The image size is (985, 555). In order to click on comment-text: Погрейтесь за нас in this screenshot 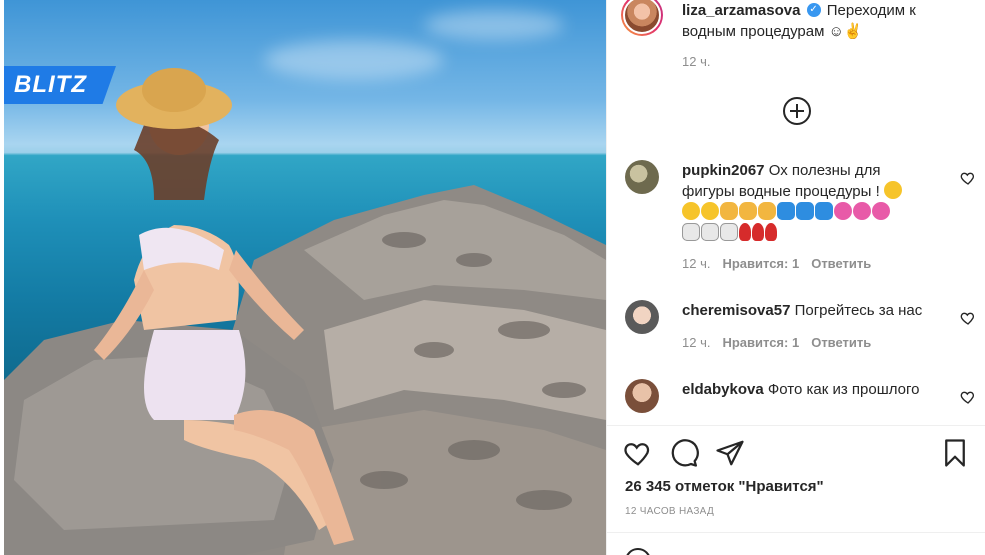, I will do `click(858, 310)`.